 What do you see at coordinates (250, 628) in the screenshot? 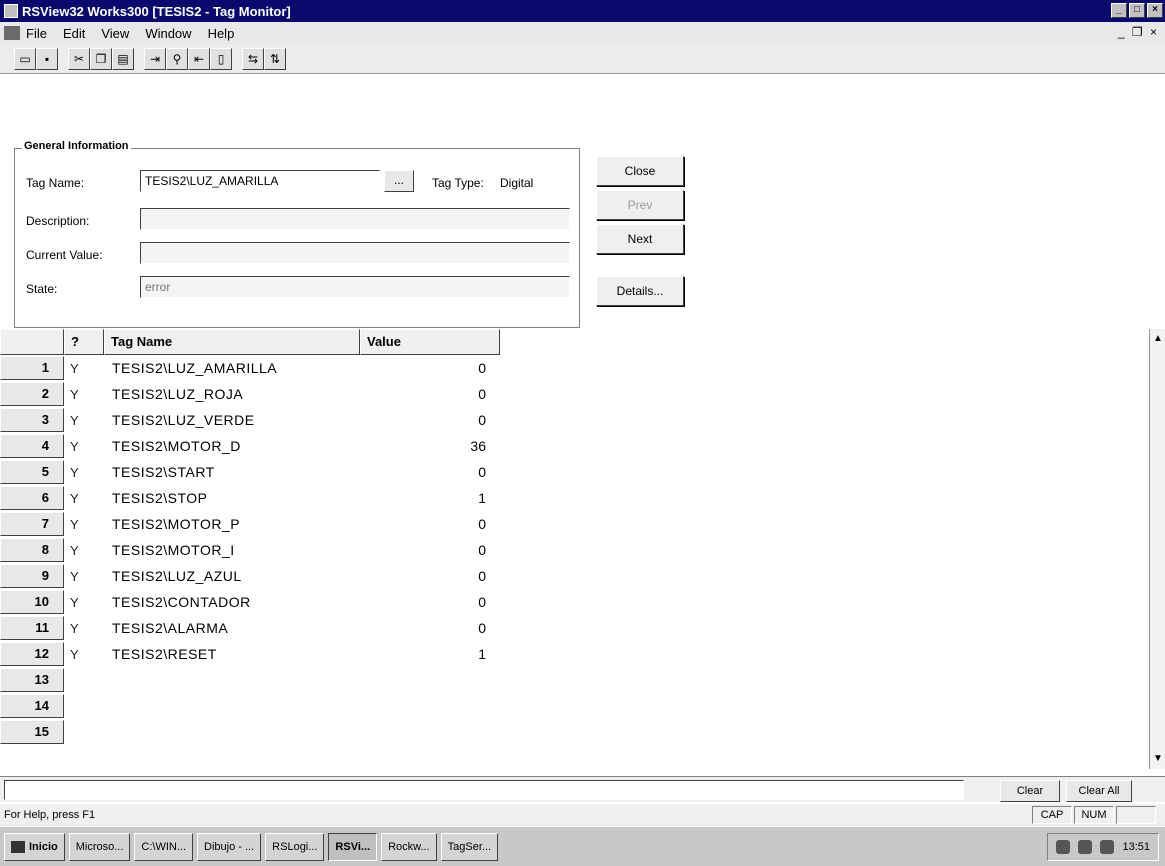
I see `table-row: 11 Y TESIS2\ALARMA 0` at bounding box center [250, 628].